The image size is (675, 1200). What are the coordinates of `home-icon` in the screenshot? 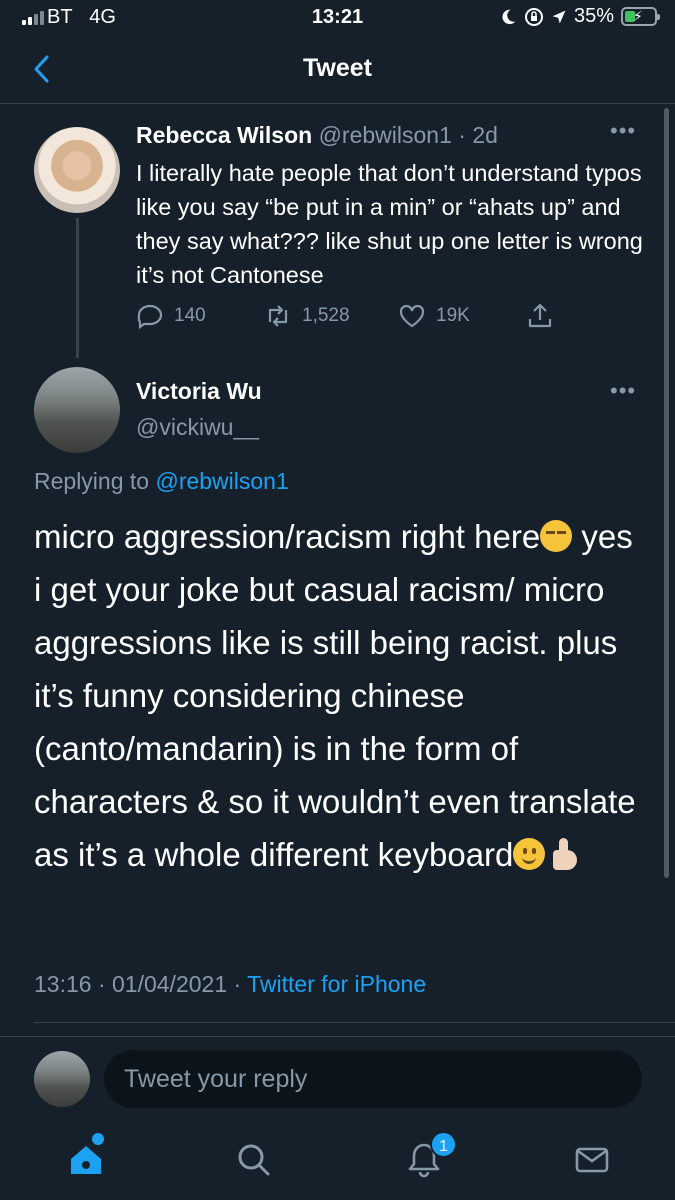 It's located at (86, 1160).